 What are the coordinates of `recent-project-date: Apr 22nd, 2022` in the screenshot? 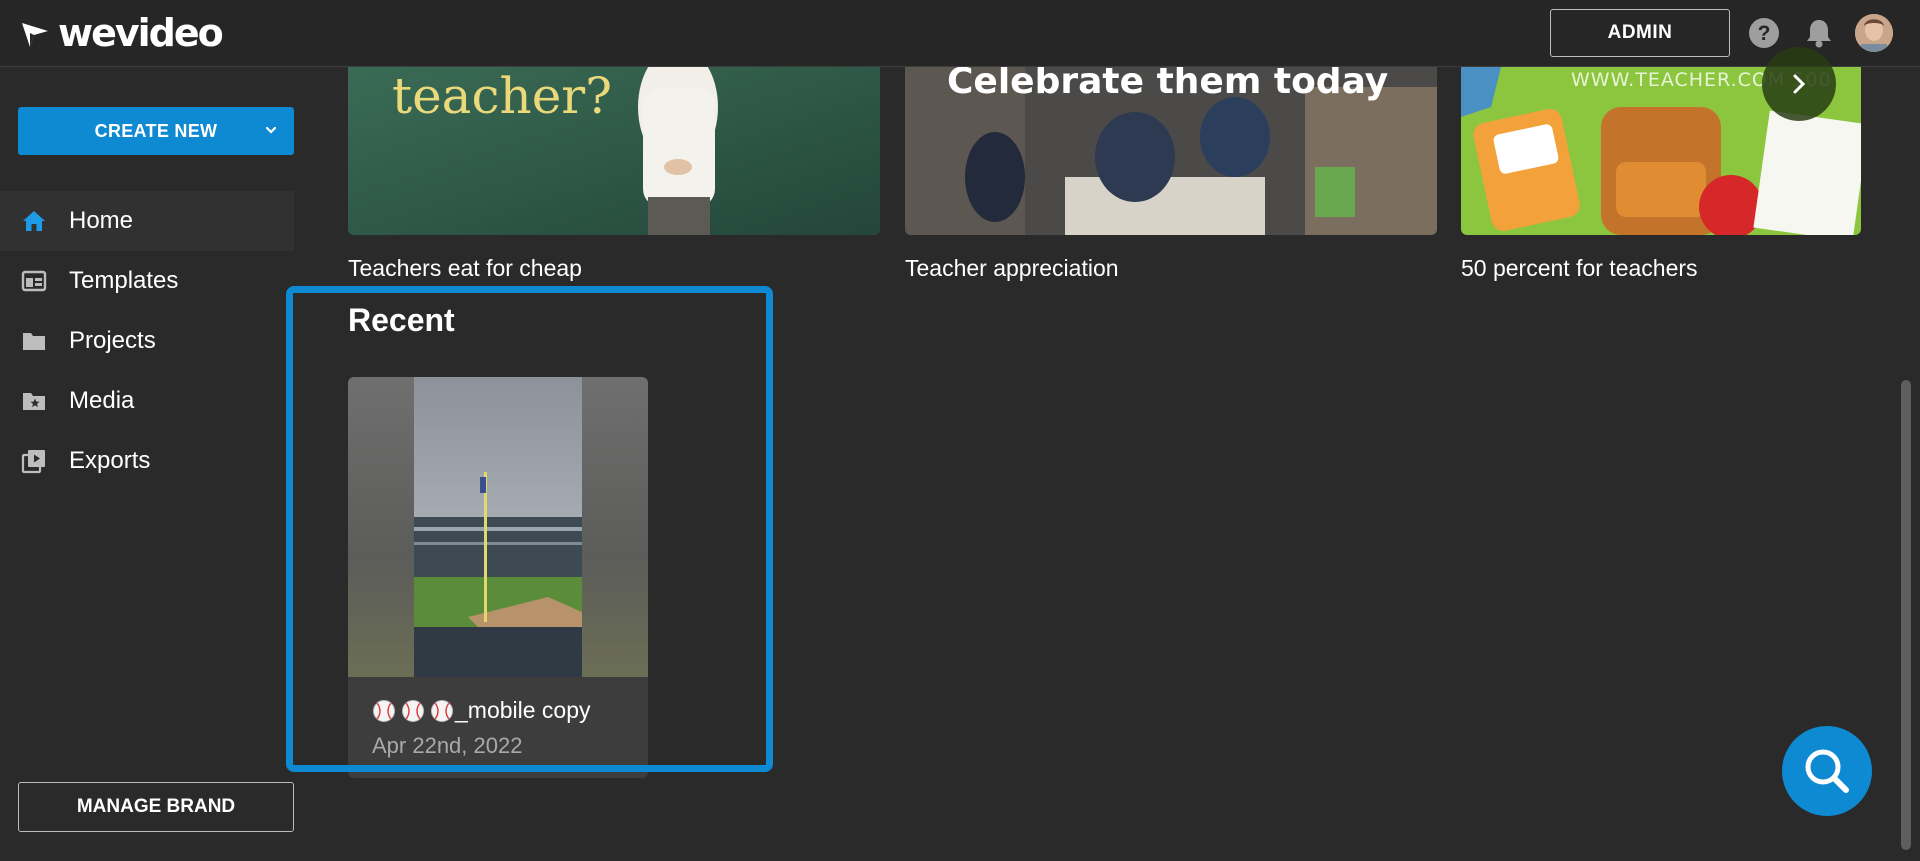 It's located at (447, 745).